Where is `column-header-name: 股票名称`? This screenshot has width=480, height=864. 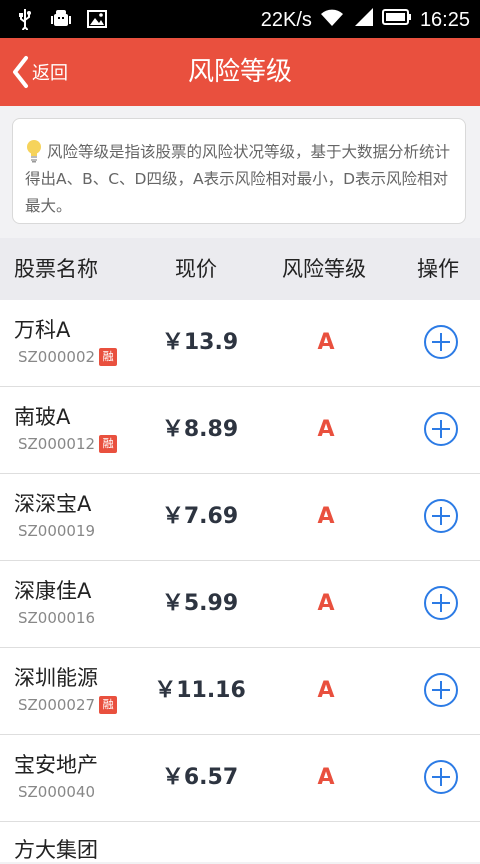 column-header-name: 股票名称 is located at coordinates (56, 269).